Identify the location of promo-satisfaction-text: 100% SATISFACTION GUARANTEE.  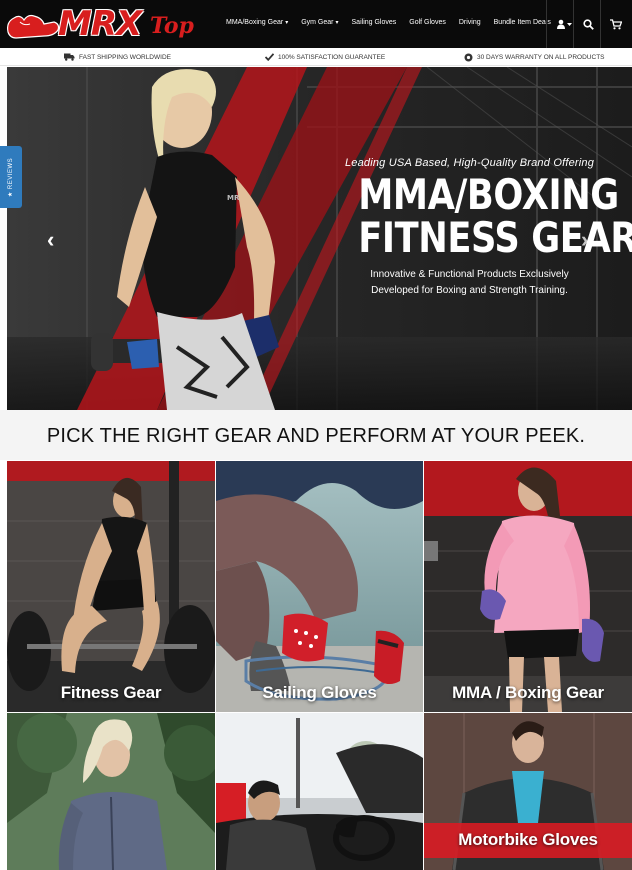
(332, 57).